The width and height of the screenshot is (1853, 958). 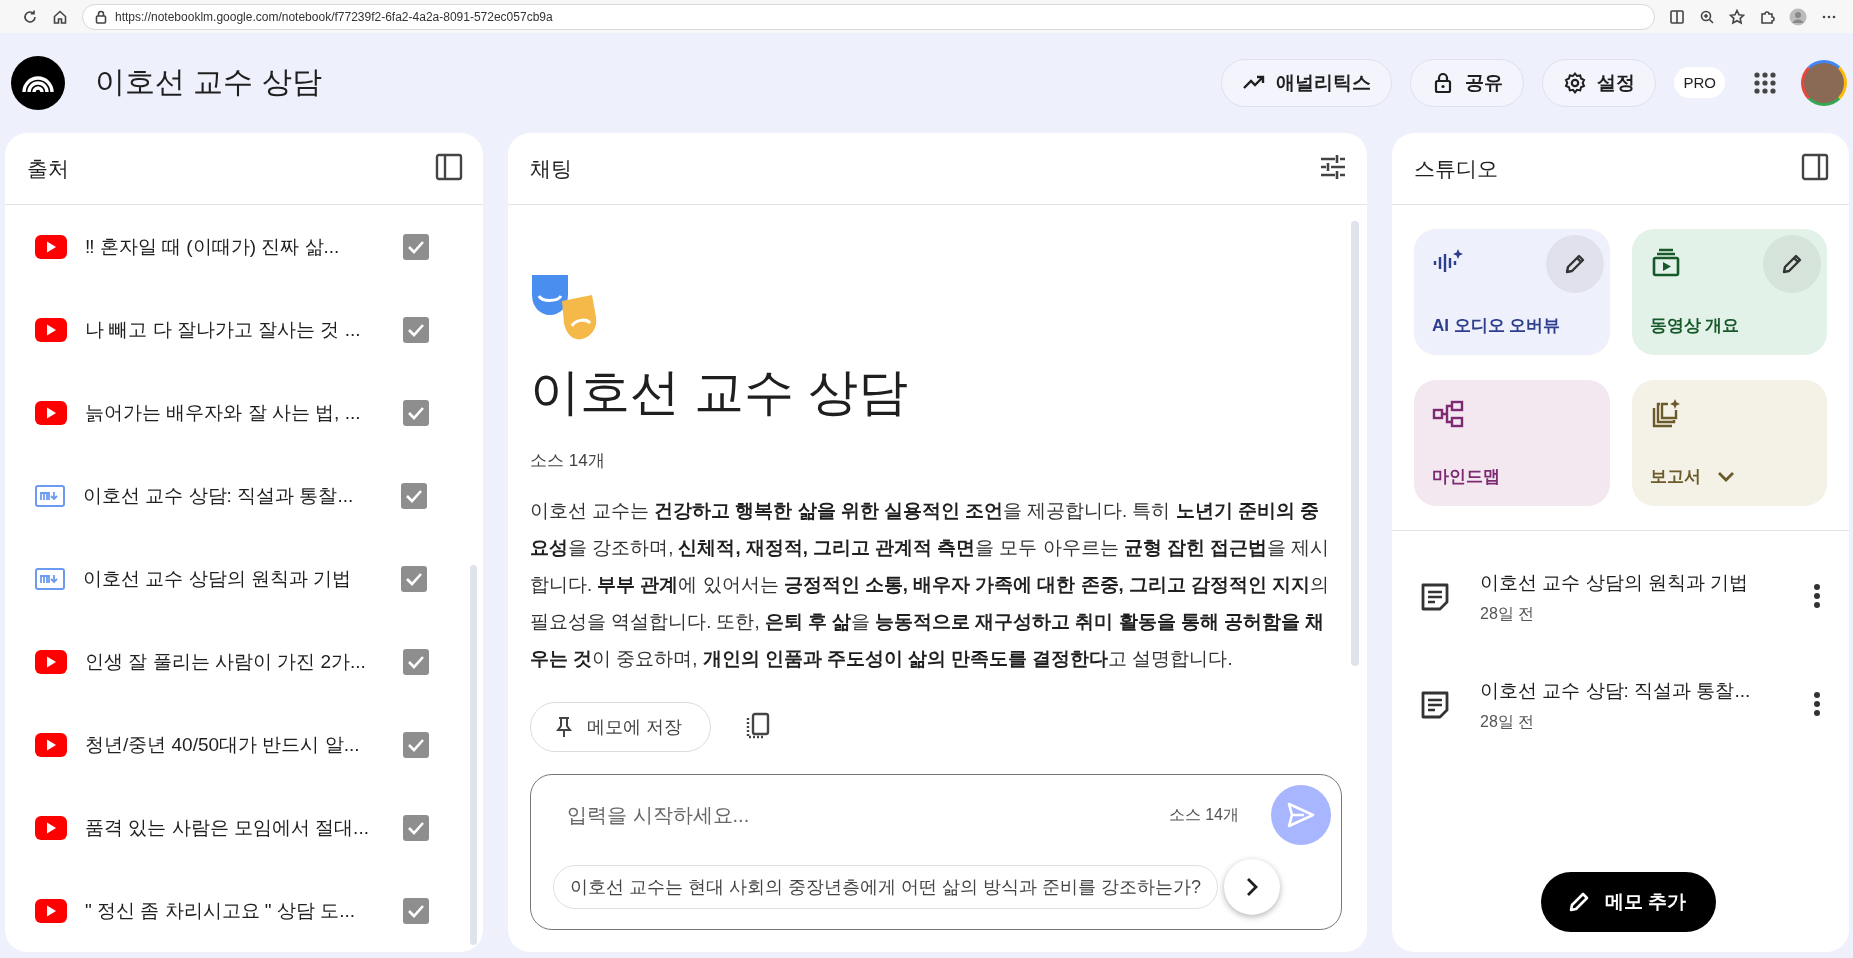 I want to click on audio-tile: AI 오디오 오버뷰, so click(x=1512, y=292).